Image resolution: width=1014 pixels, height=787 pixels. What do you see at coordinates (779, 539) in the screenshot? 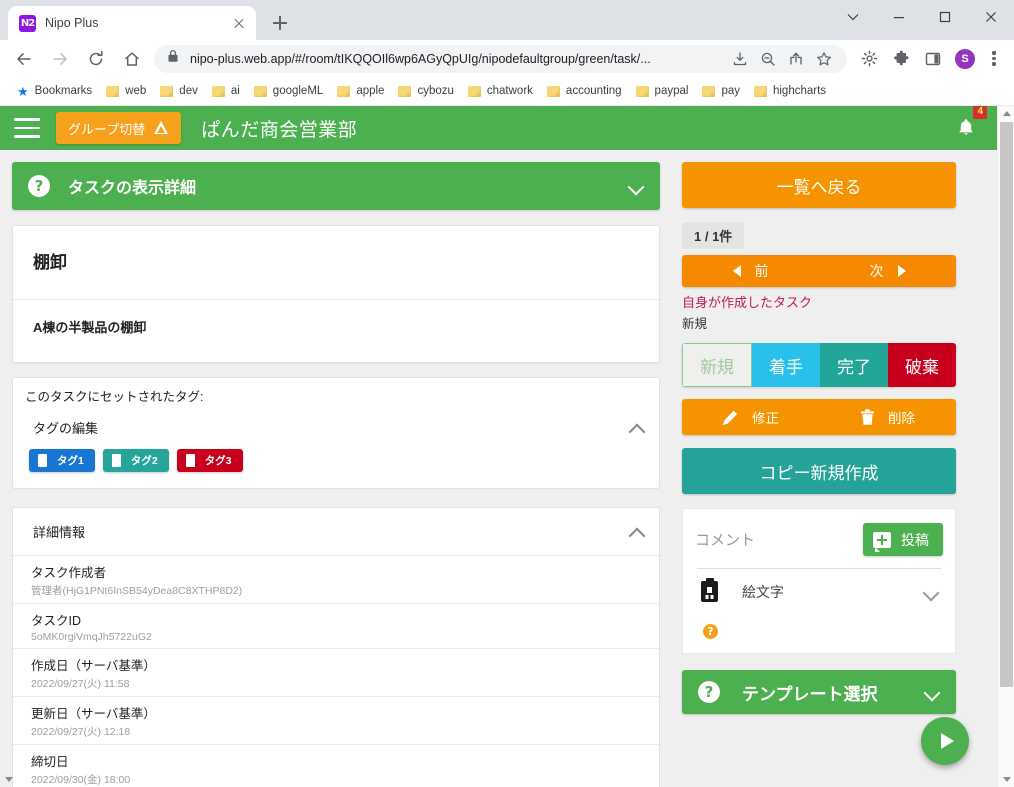
I see `comment-input: コメント` at bounding box center [779, 539].